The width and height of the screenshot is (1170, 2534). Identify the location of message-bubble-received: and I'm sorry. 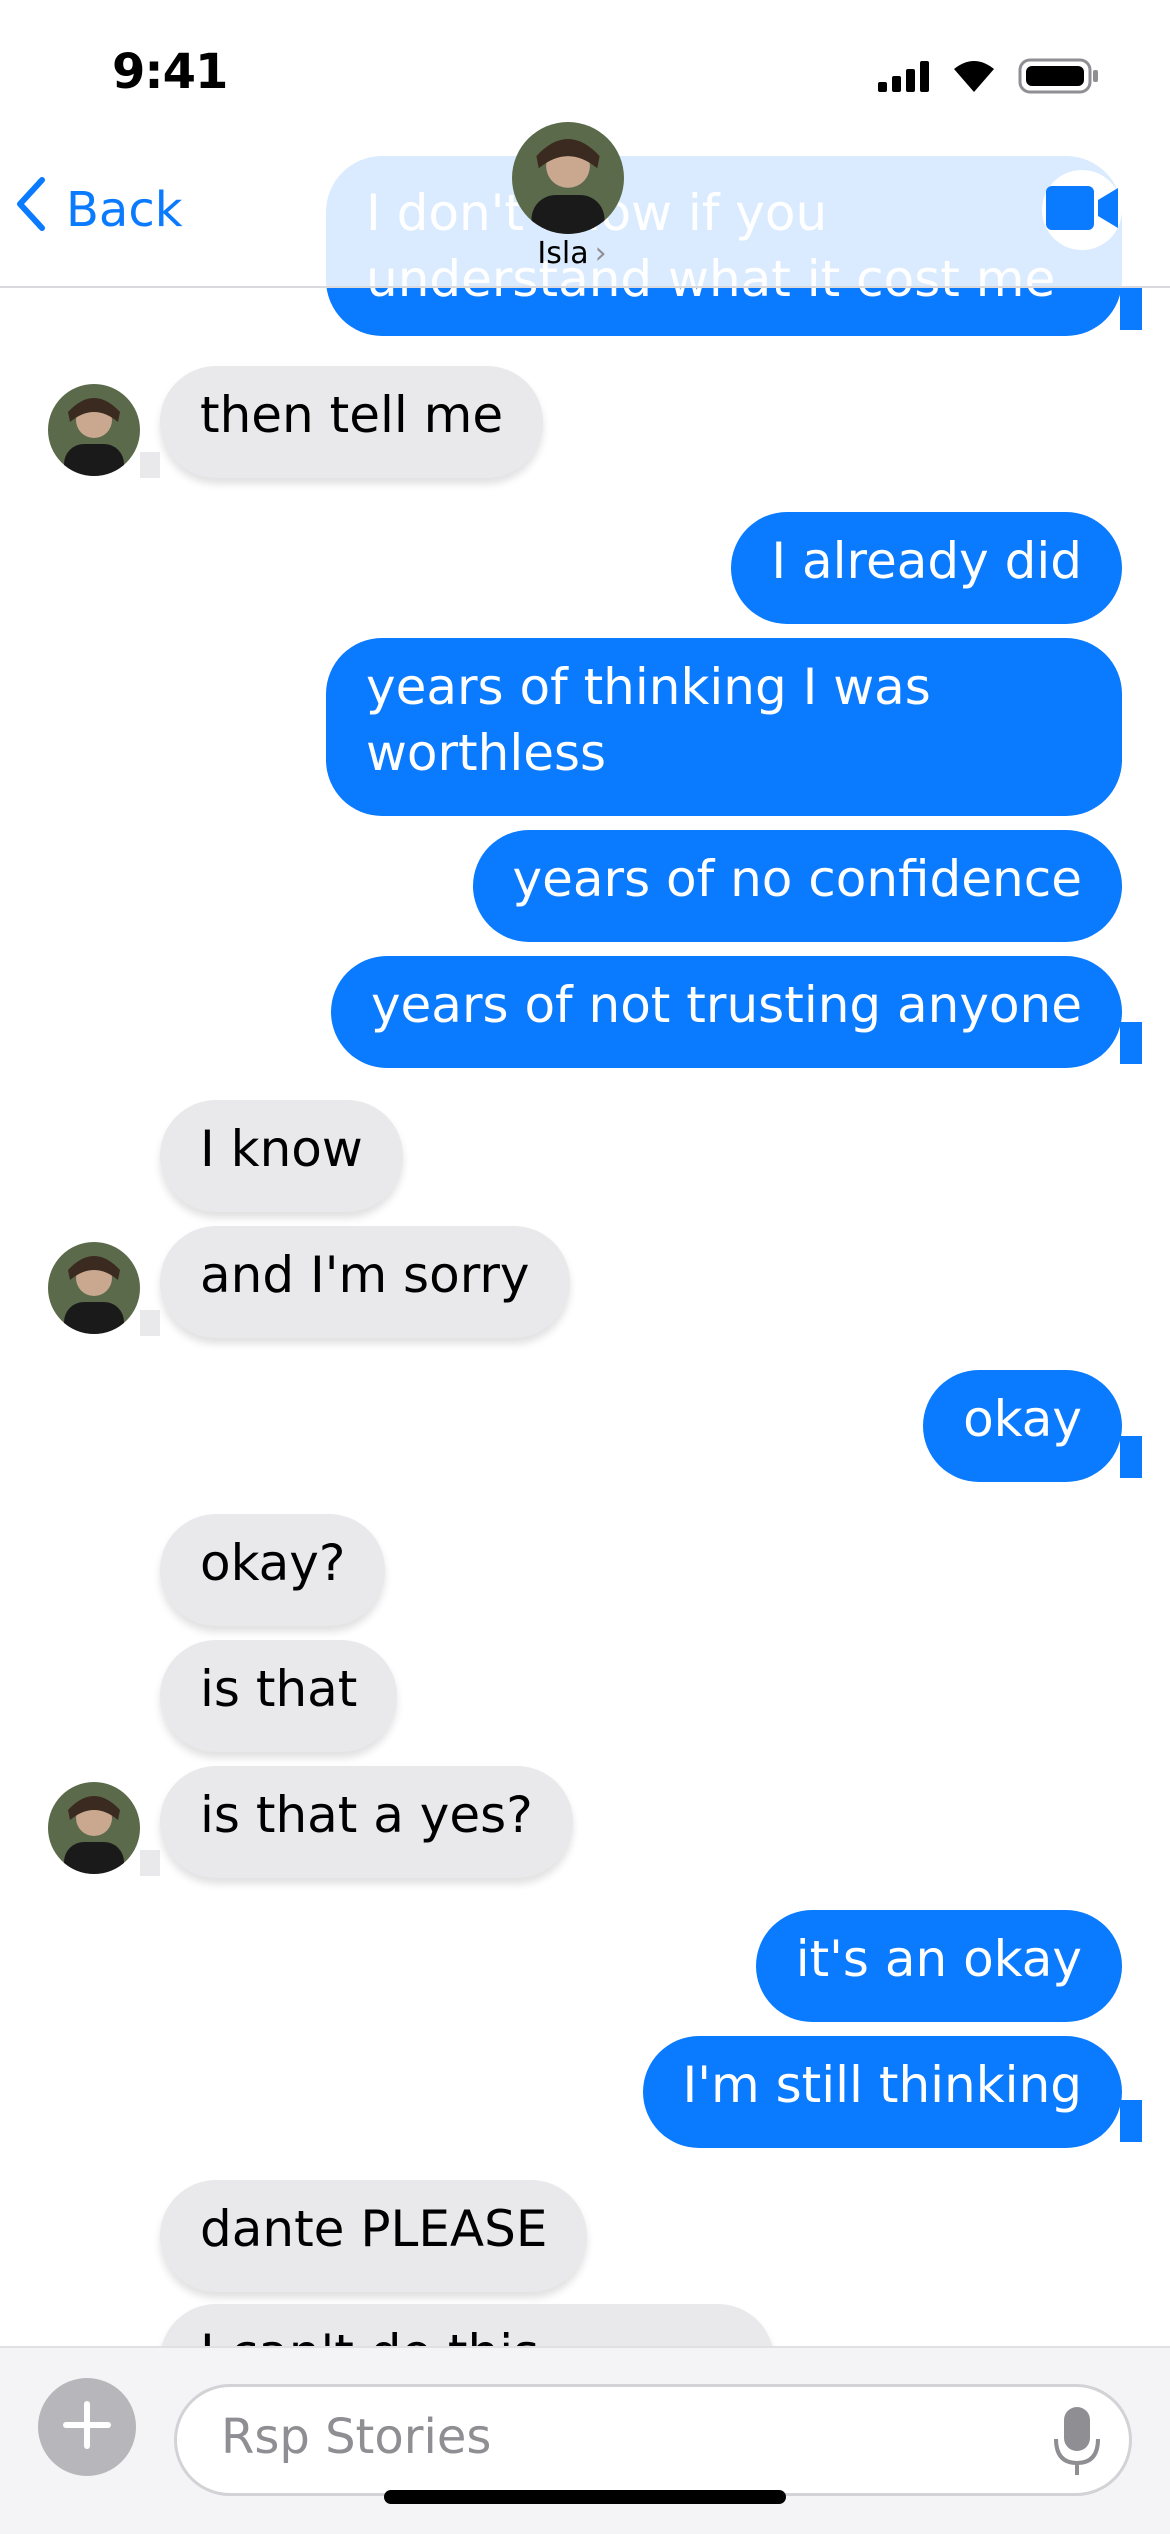
(365, 1282).